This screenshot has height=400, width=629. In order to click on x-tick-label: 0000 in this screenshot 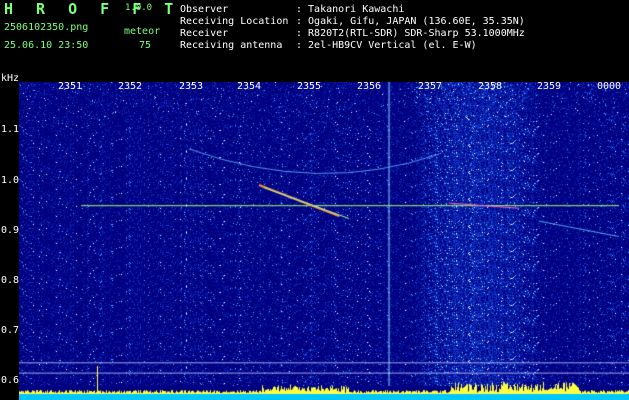, I will do `click(609, 86)`.